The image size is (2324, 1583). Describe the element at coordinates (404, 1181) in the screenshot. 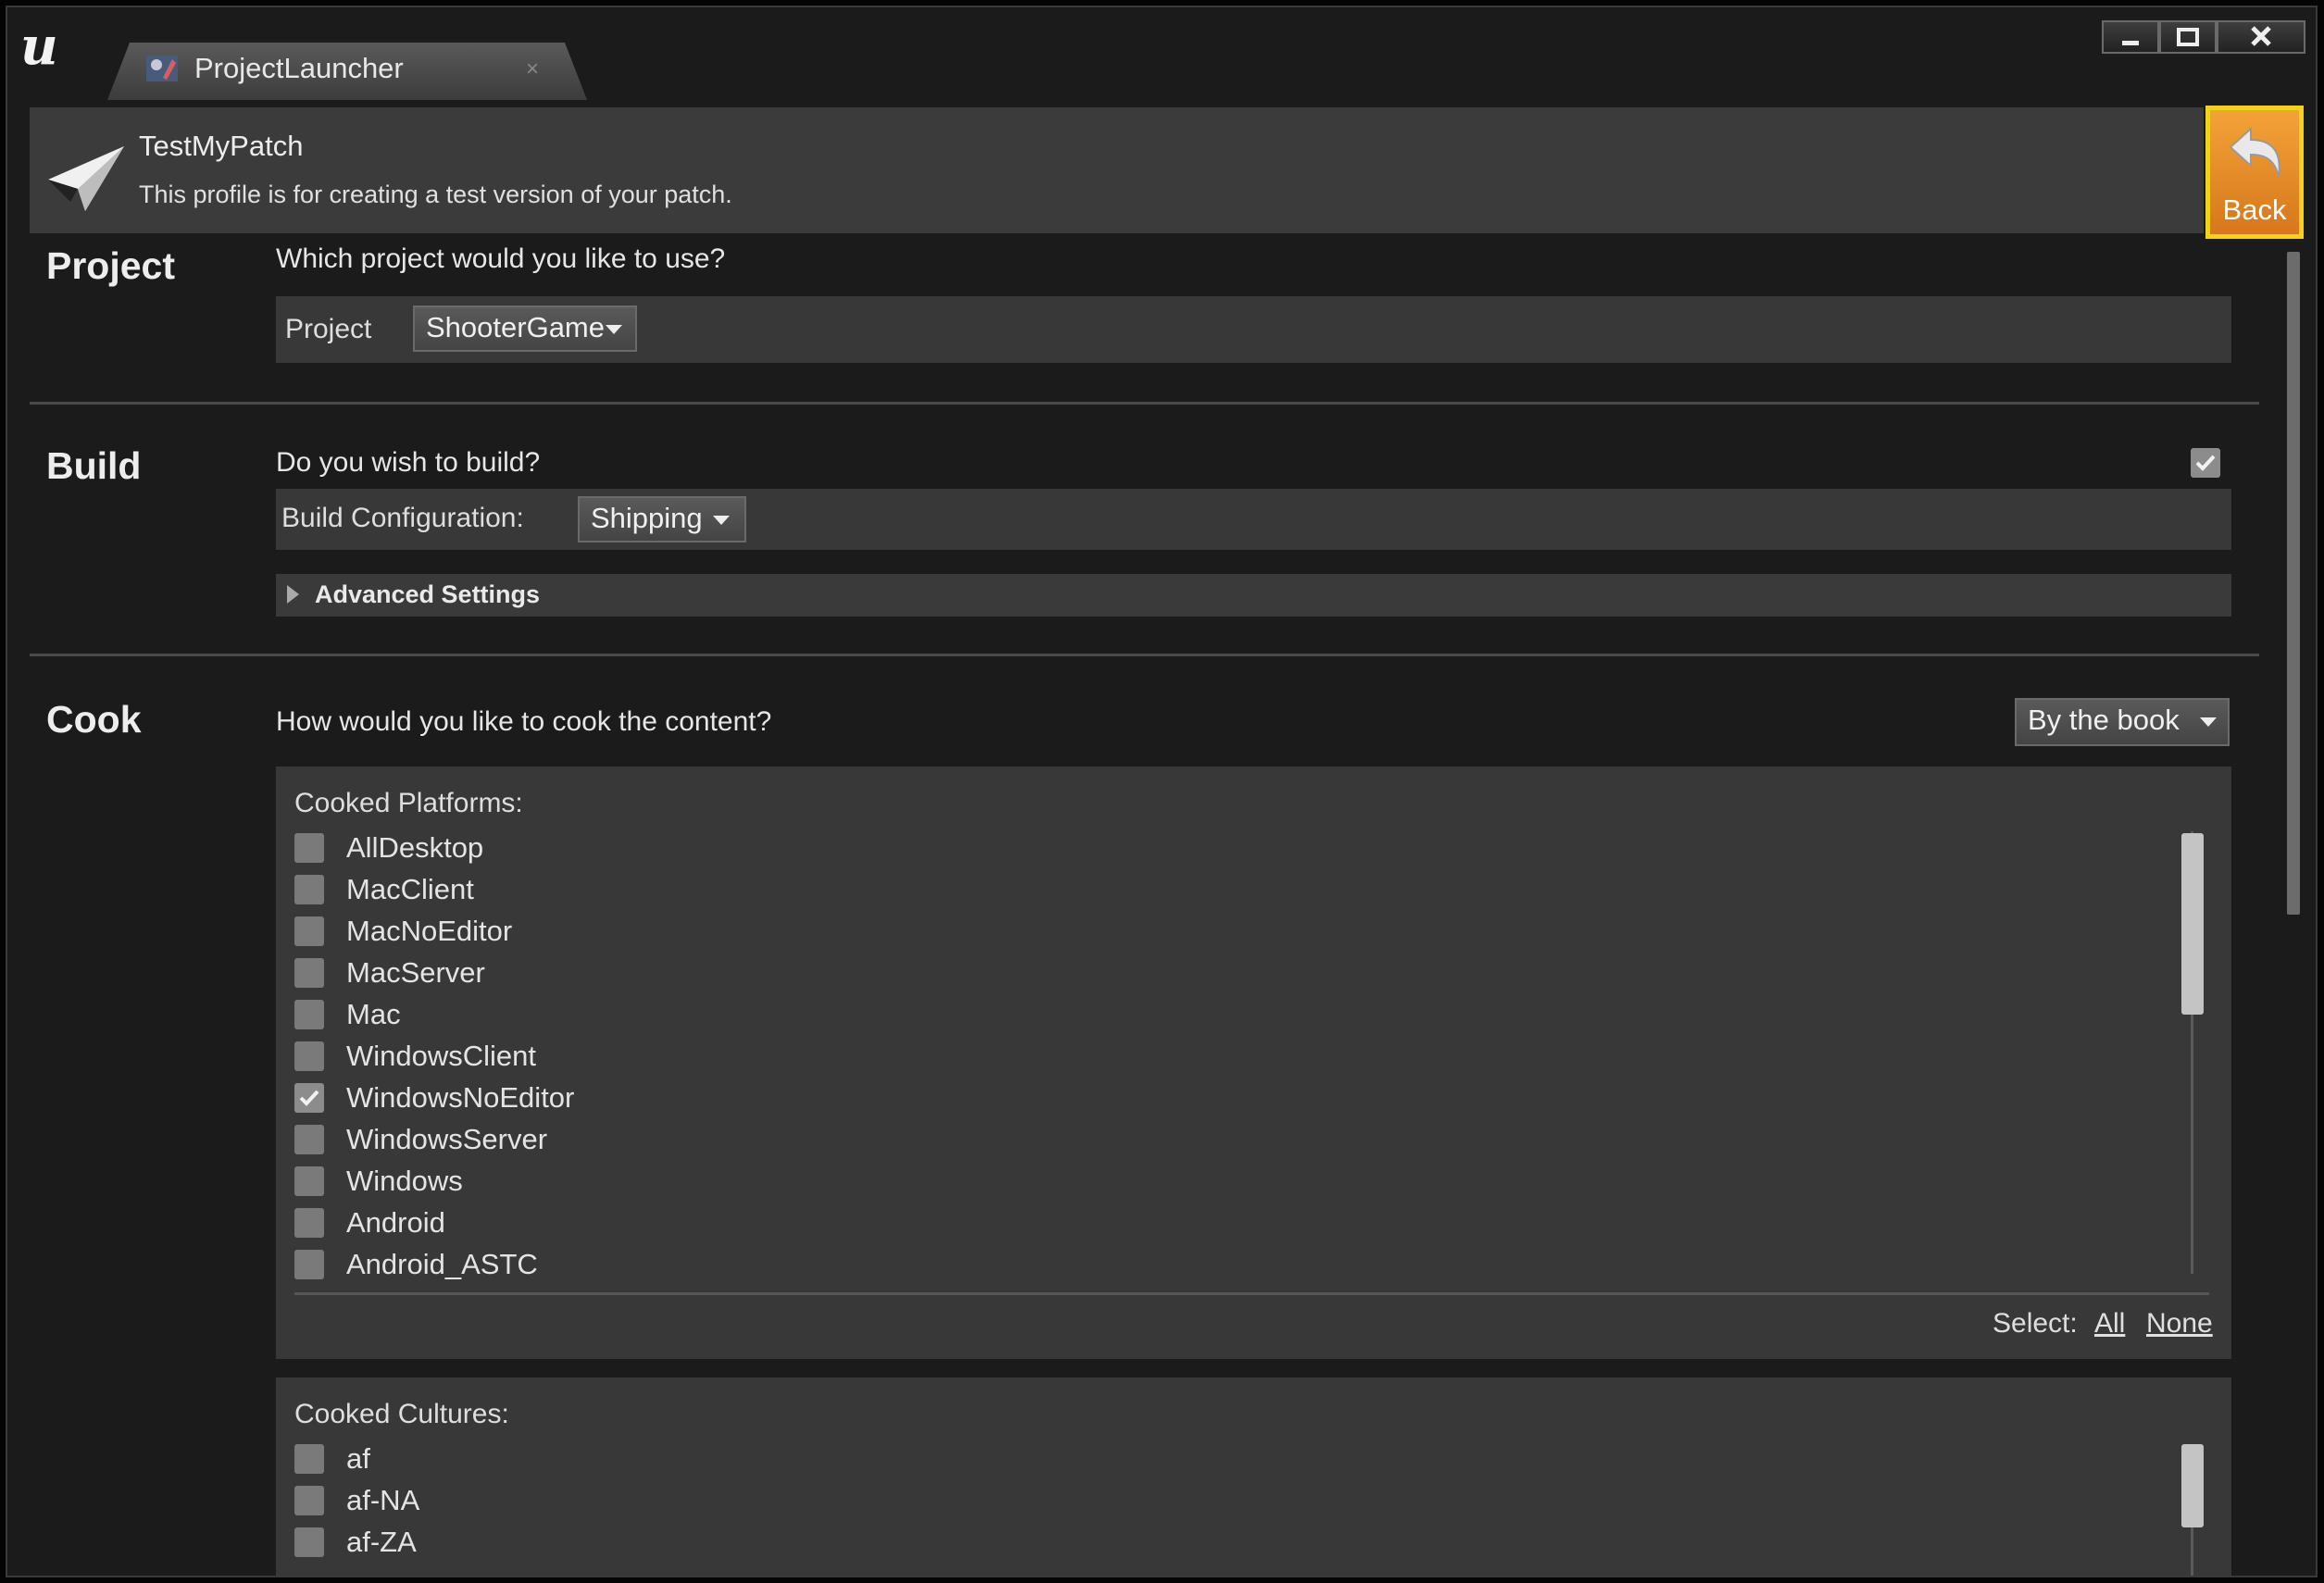

I see `list-item-label: Windows` at that location.